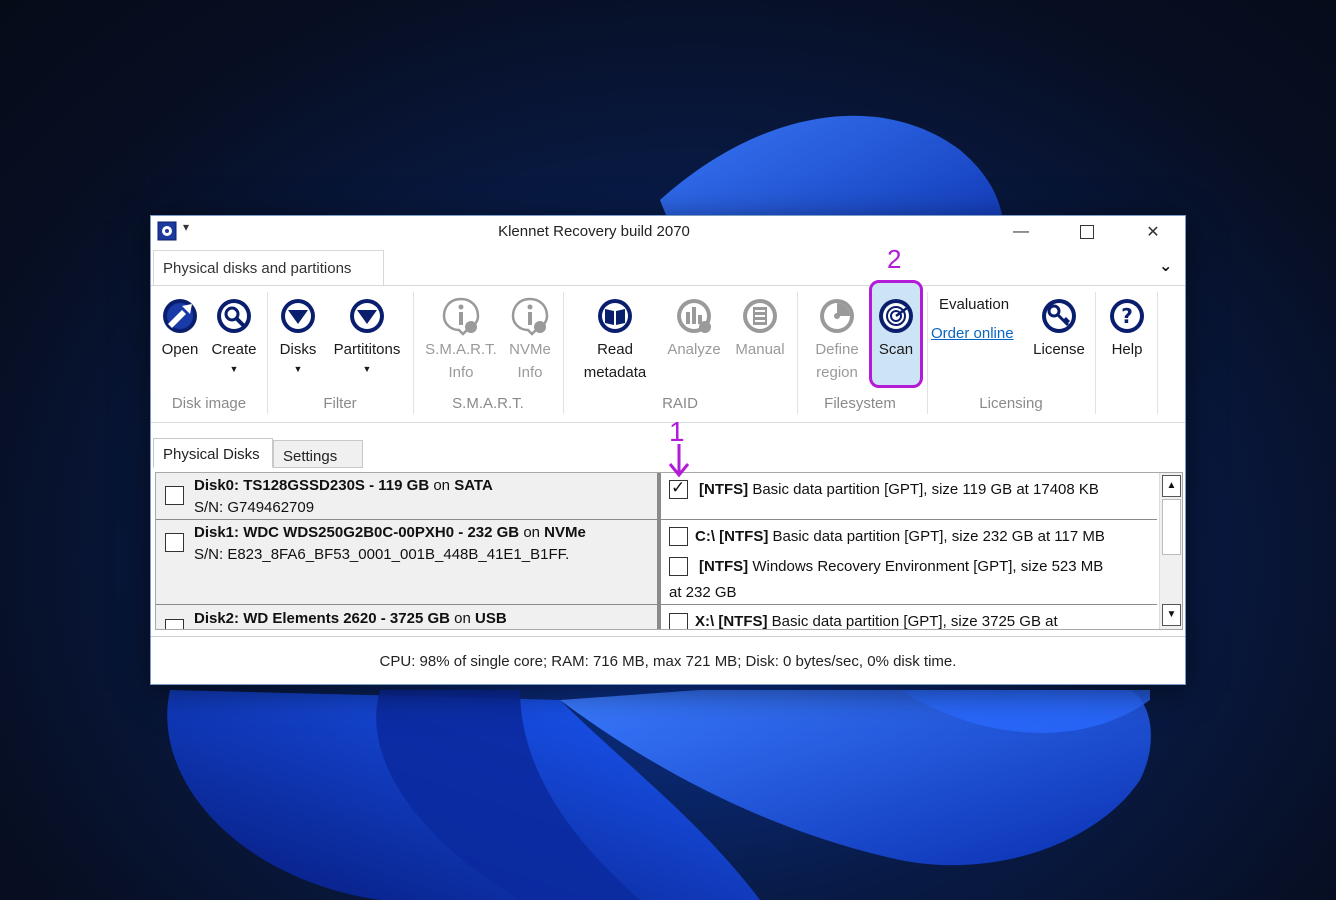 The image size is (1336, 900). I want to click on close-button: ✕, so click(1153, 232).